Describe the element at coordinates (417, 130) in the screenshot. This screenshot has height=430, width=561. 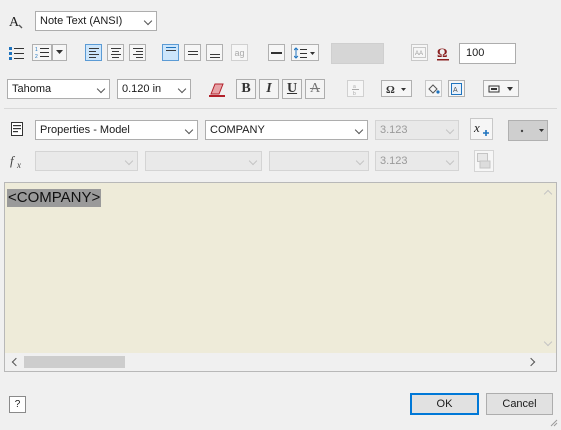
I see `precision-dropdown: 3.123` at that location.